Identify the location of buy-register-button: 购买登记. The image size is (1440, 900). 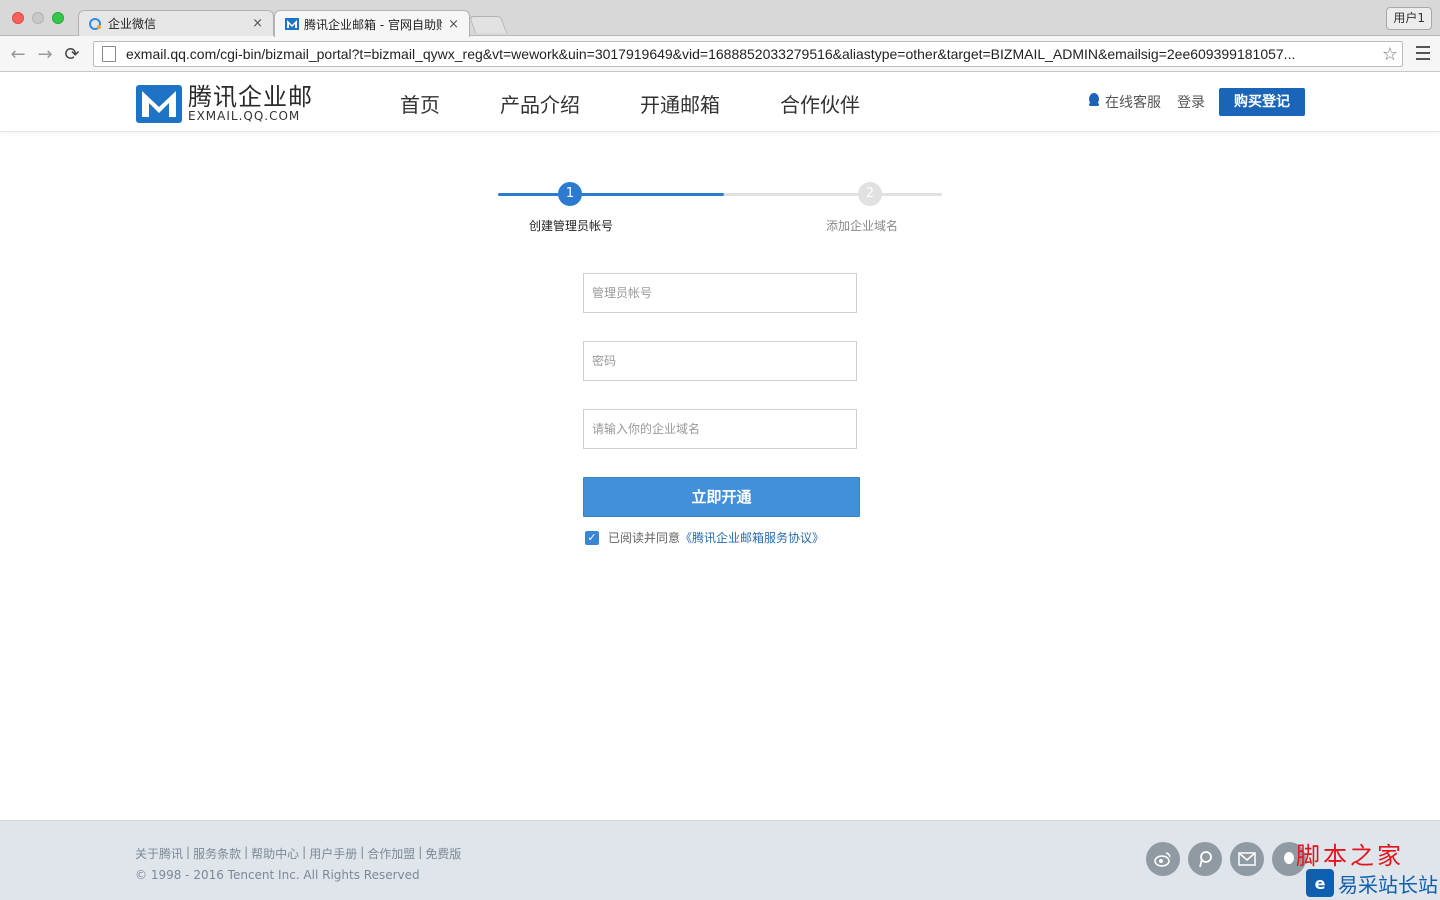
(1262, 102).